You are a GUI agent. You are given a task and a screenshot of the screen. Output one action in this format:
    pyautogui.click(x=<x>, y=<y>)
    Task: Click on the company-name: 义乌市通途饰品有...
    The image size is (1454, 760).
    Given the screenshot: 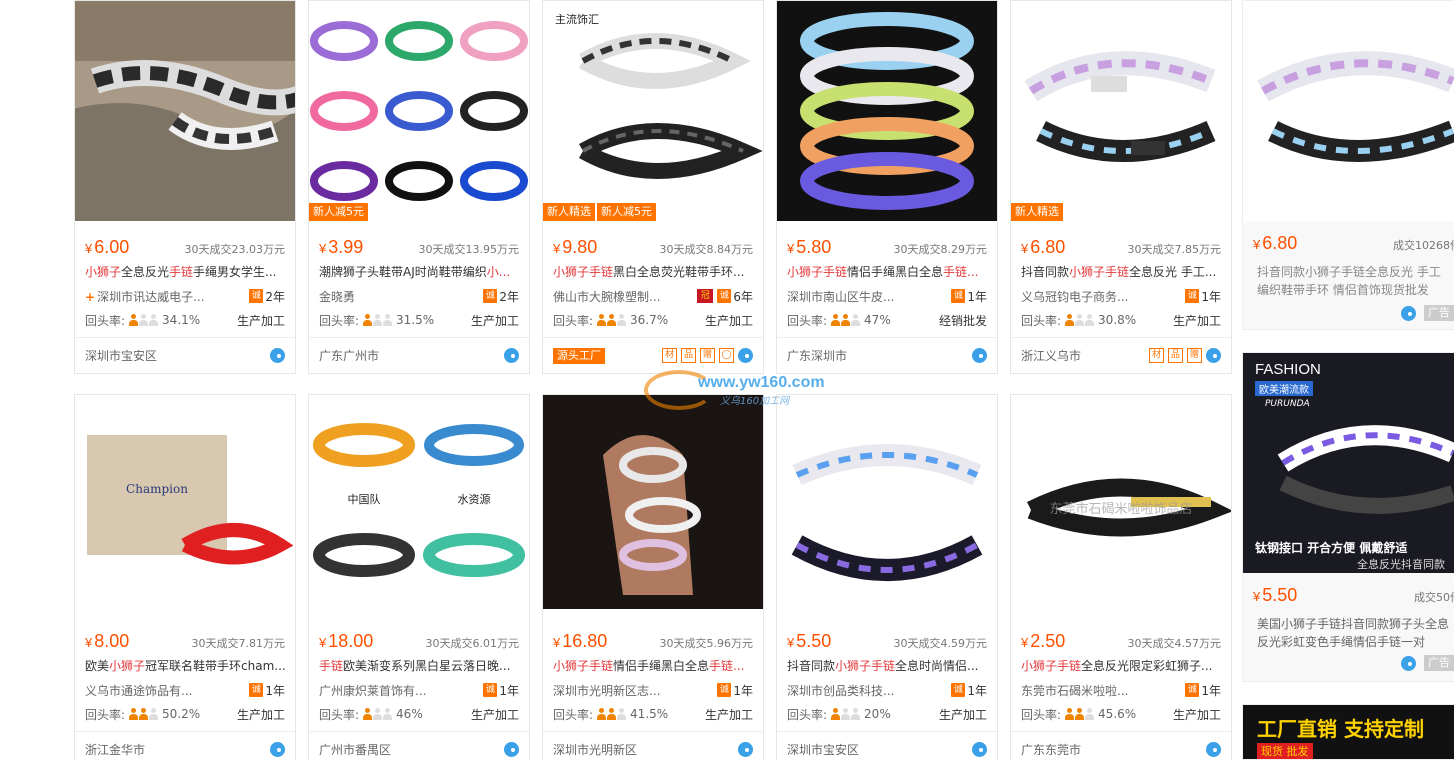 What is the action you would take?
    pyautogui.click(x=138, y=690)
    